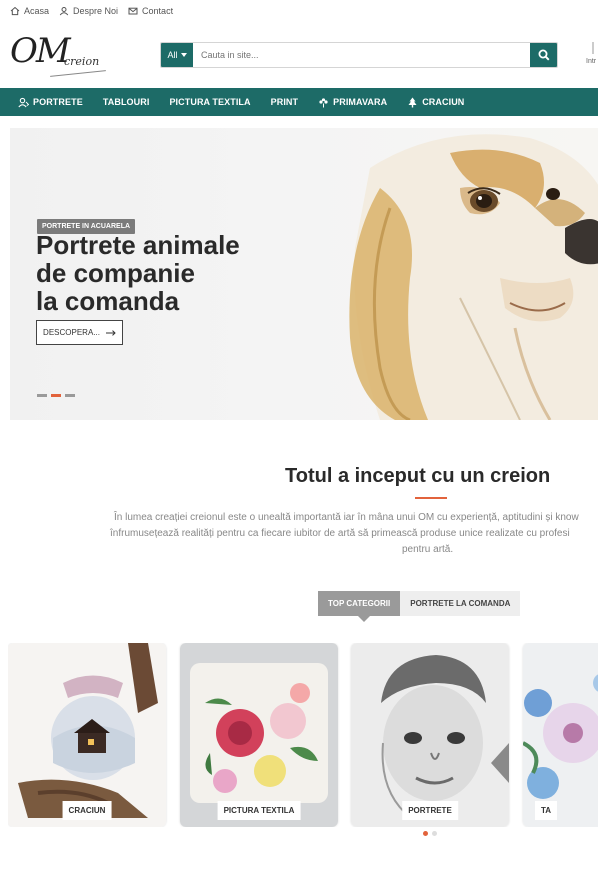 The image size is (598, 870). Describe the element at coordinates (359, 606) in the screenshot. I see `tab-top-categorii: TOP CATEGORII` at that location.